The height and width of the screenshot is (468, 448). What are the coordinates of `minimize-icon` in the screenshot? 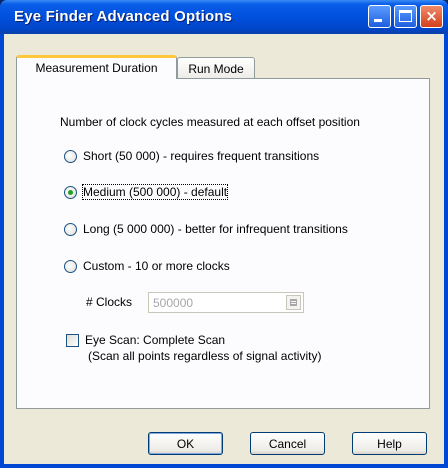 It's located at (378, 20).